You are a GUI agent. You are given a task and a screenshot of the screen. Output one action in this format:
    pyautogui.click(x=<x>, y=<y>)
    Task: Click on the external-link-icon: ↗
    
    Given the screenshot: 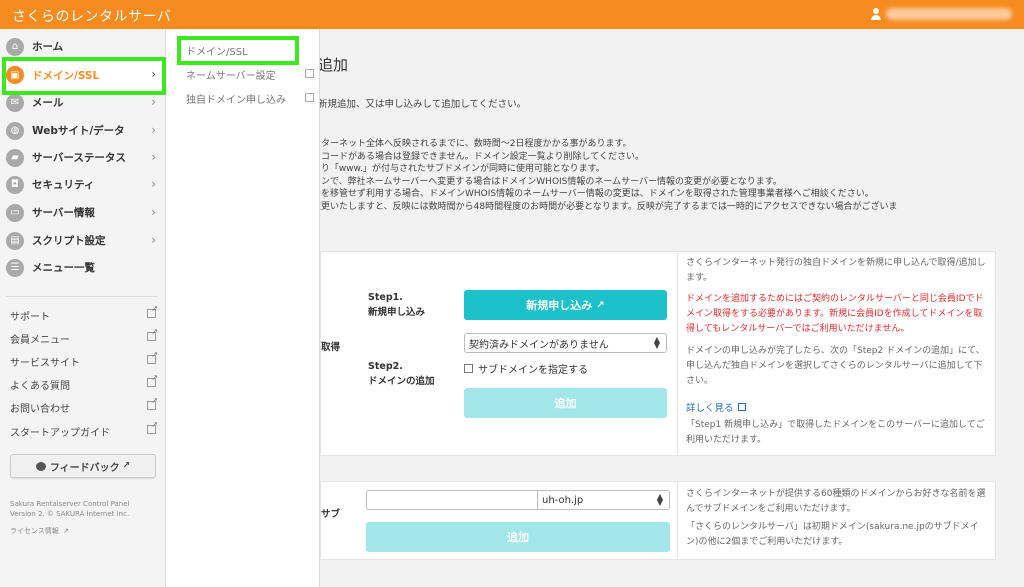 What is the action you would take?
    pyautogui.click(x=126, y=466)
    